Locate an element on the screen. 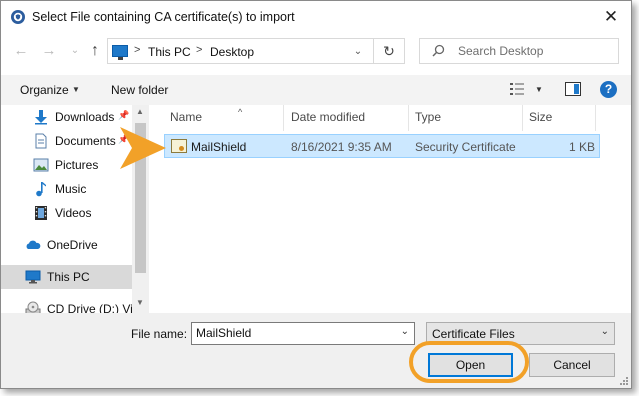 This screenshot has height=396, width=639. sidebar-item-label: This PC is located at coordinates (68, 277).